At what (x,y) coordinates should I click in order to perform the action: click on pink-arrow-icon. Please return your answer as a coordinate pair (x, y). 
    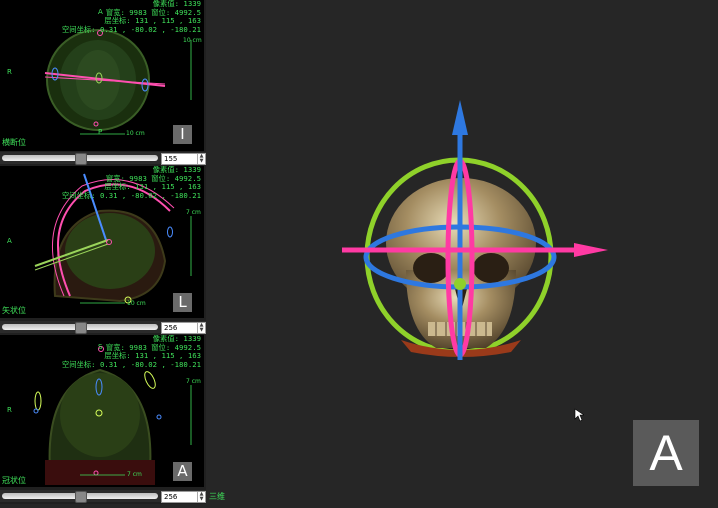
    Looking at the image, I should click on (591, 250).